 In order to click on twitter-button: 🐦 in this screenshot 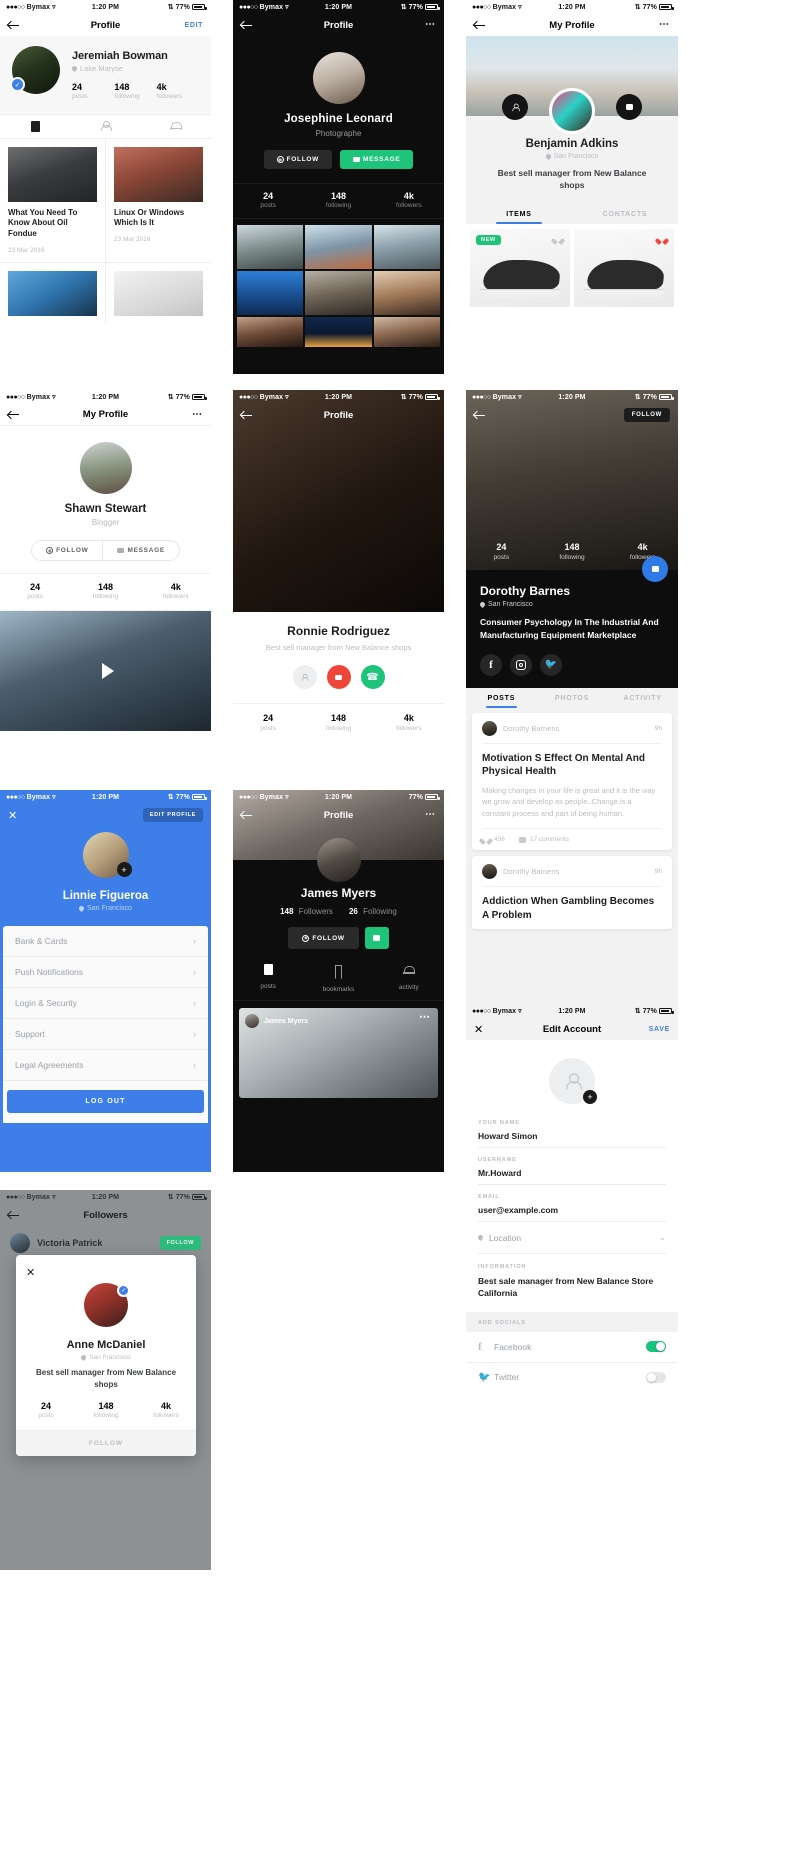, I will do `click(551, 664)`.